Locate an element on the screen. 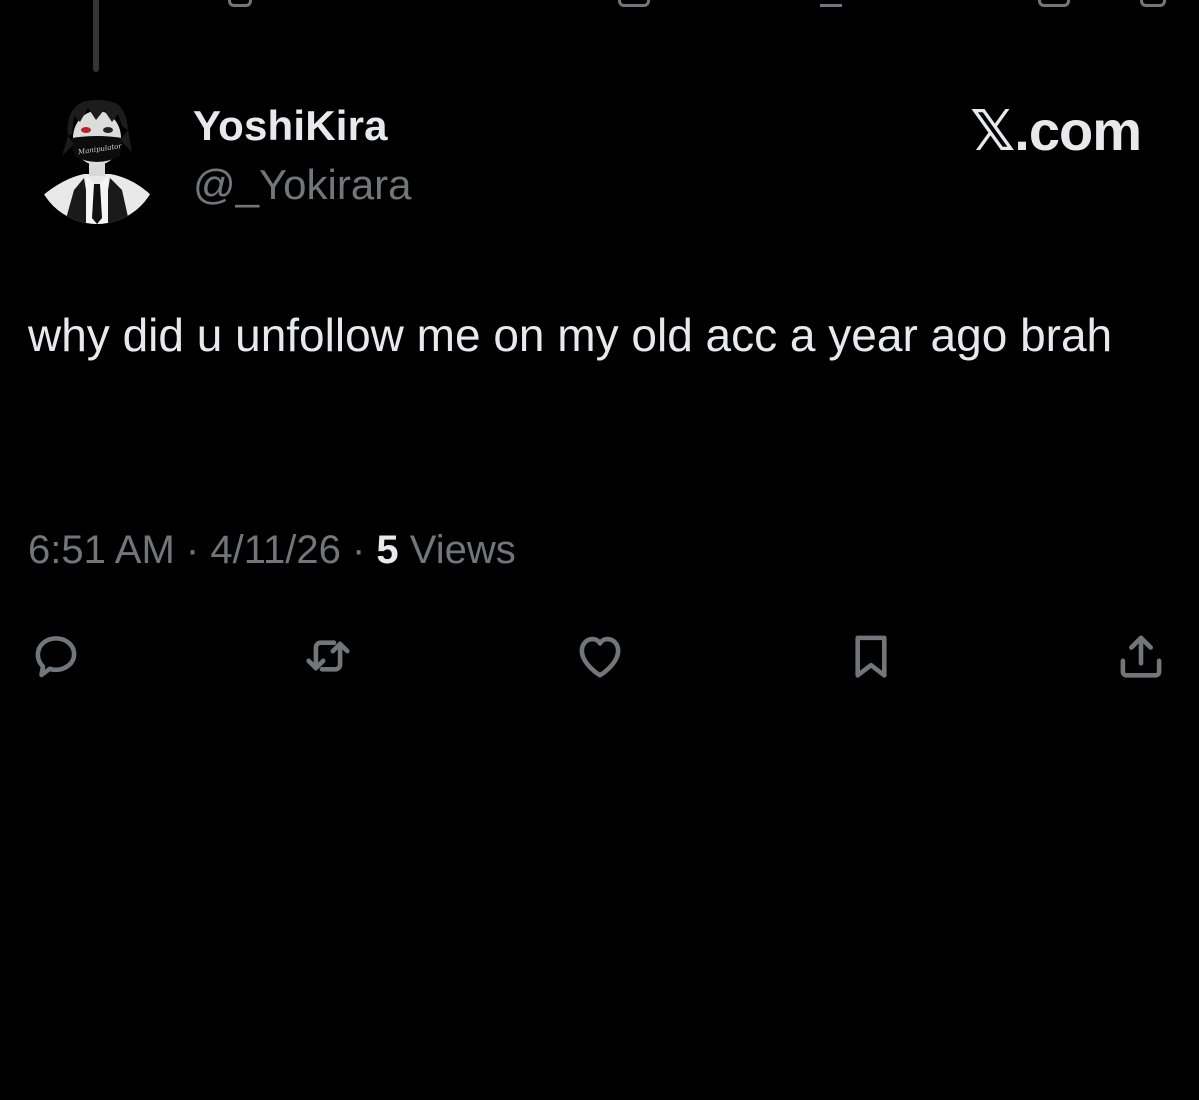 The height and width of the screenshot is (1100, 1199). avatar: Manipulator is located at coordinates (97, 156).